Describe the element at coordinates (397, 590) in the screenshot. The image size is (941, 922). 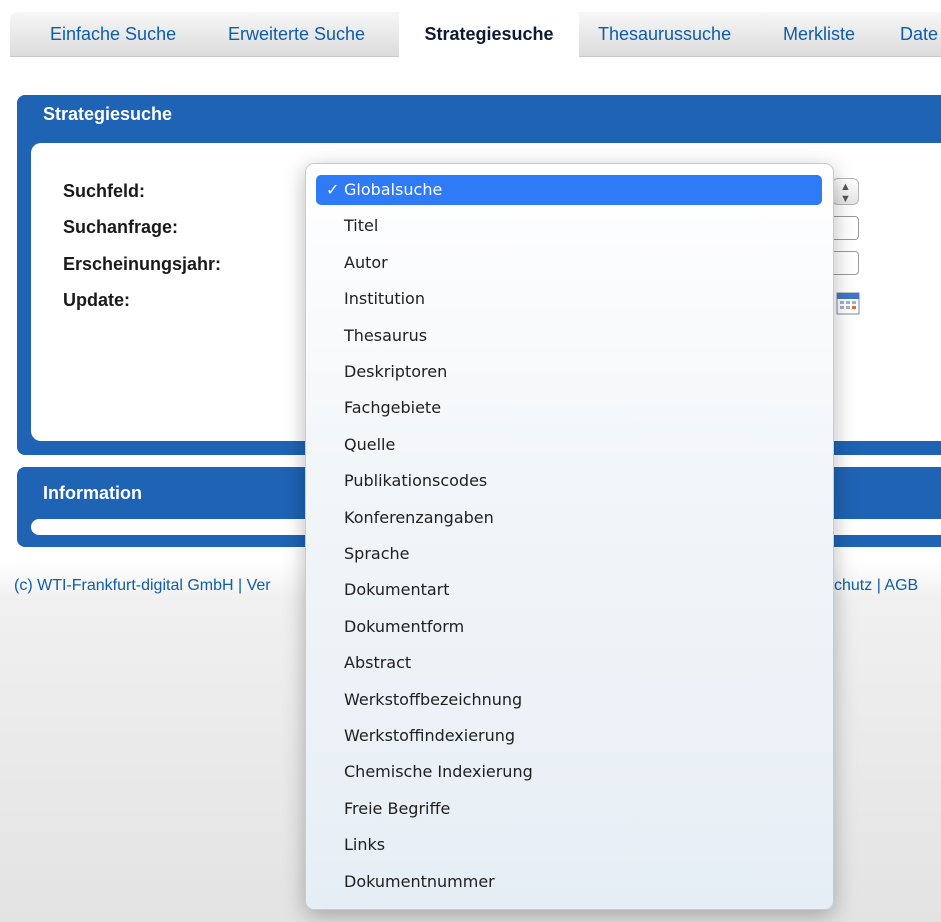
I see `menu-option-label: Dokumentart` at that location.